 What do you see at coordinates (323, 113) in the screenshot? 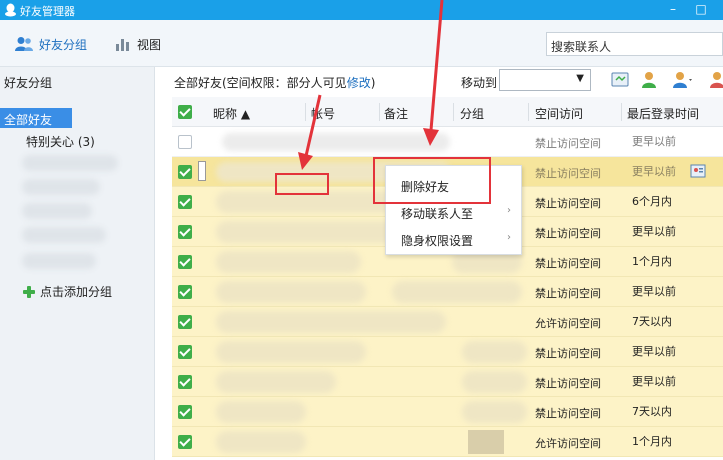
I see `col-account: 帐号` at bounding box center [323, 113].